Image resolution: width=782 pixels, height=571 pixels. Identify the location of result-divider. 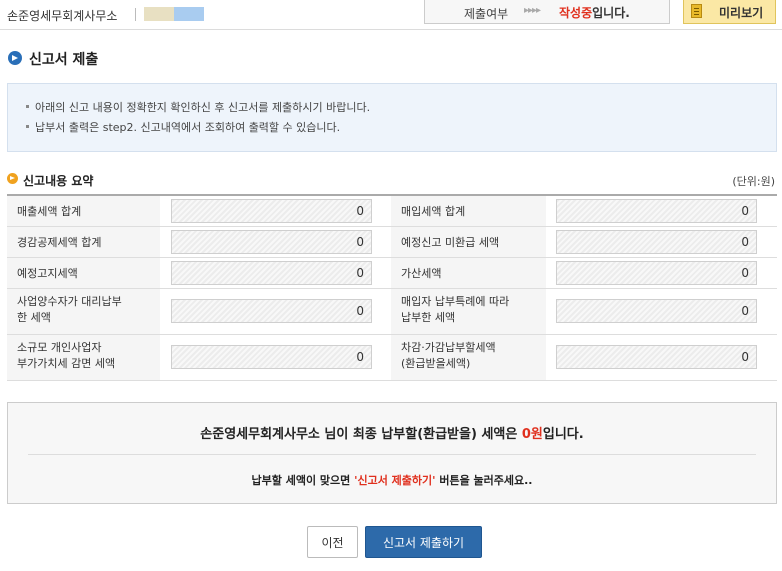
(392, 454).